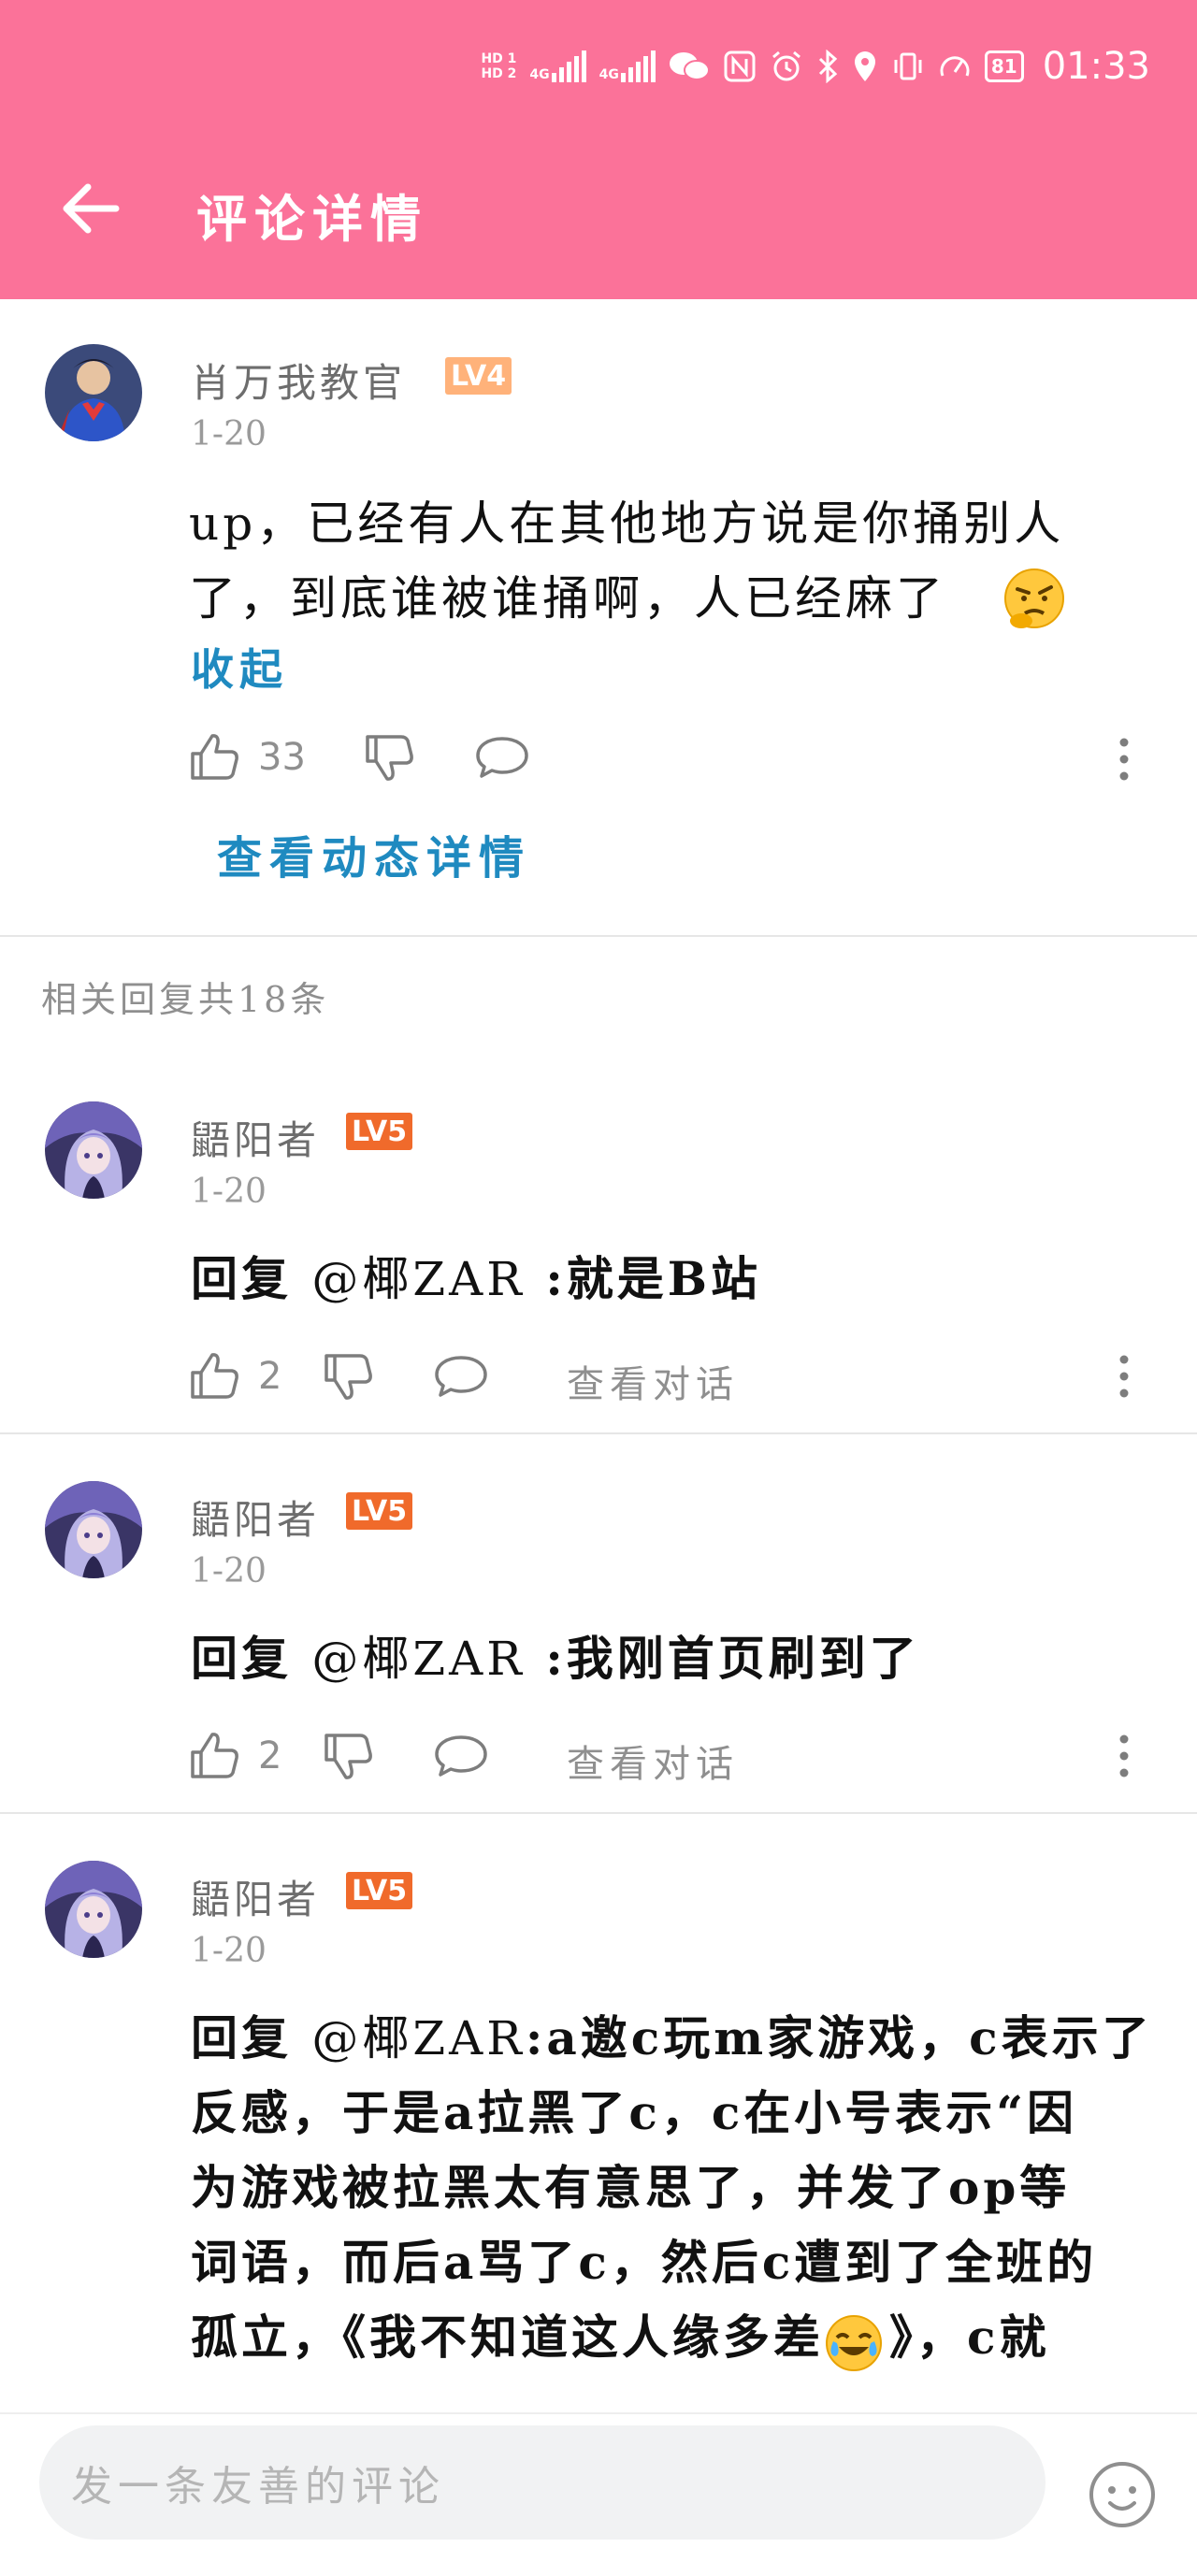 The height and width of the screenshot is (2576, 1197). What do you see at coordinates (239, 667) in the screenshot?
I see `collapse-link: 收起` at bounding box center [239, 667].